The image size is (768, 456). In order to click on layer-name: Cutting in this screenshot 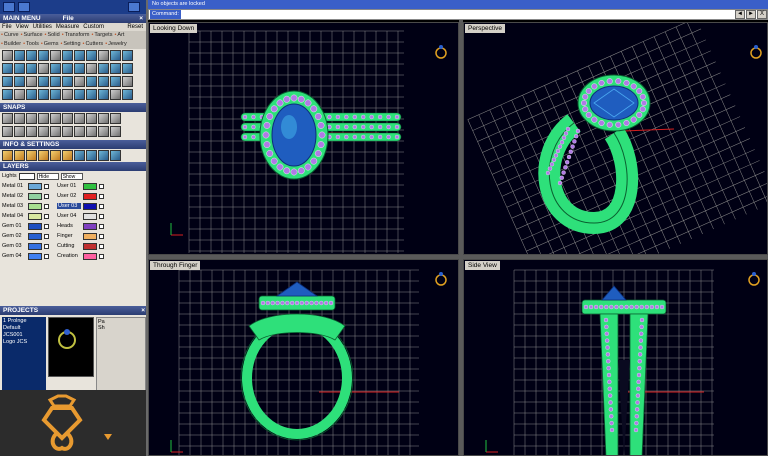, I will do `click(69, 246)`.